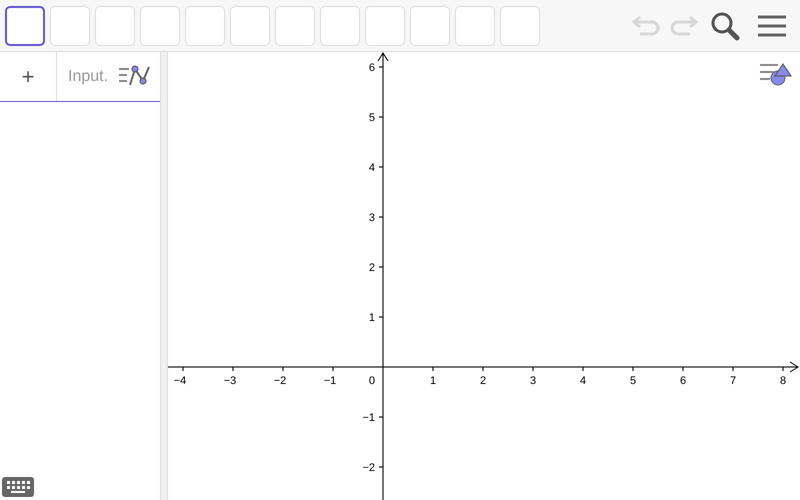 The height and width of the screenshot is (500, 800). What do you see at coordinates (368, 418) in the screenshot?
I see `y-tick-label: −1` at bounding box center [368, 418].